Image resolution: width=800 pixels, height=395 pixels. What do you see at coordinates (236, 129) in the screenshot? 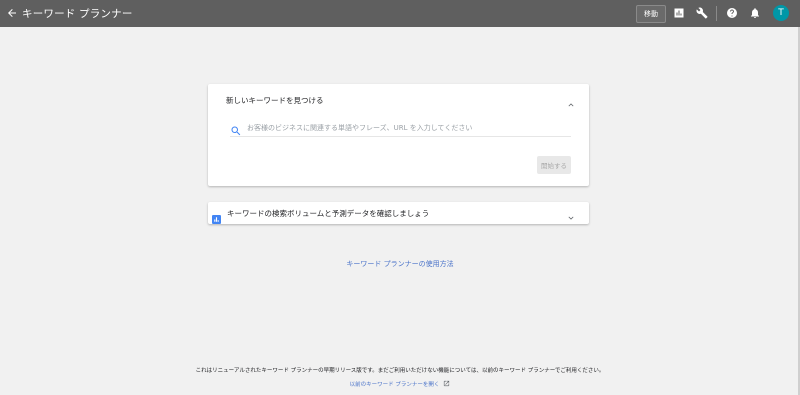
I see `search-icon` at bounding box center [236, 129].